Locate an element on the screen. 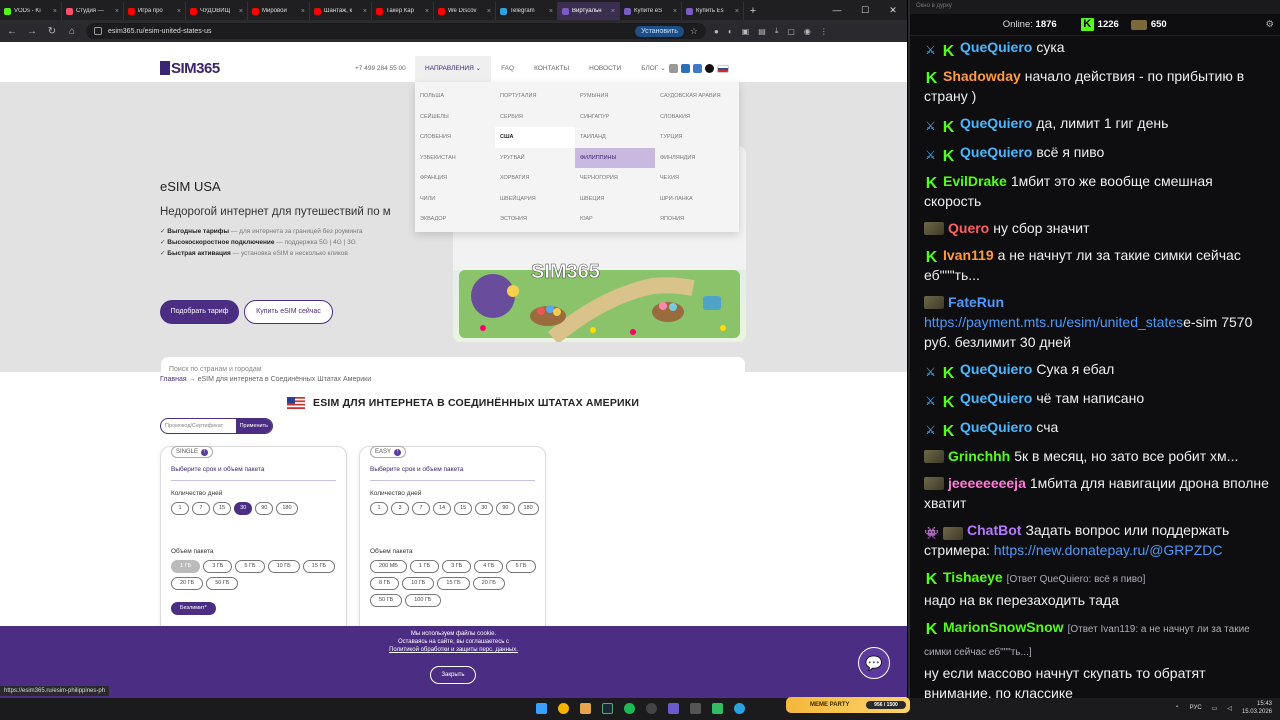 The image size is (1280, 720). volume-option: 8 ГБ is located at coordinates (385, 583).